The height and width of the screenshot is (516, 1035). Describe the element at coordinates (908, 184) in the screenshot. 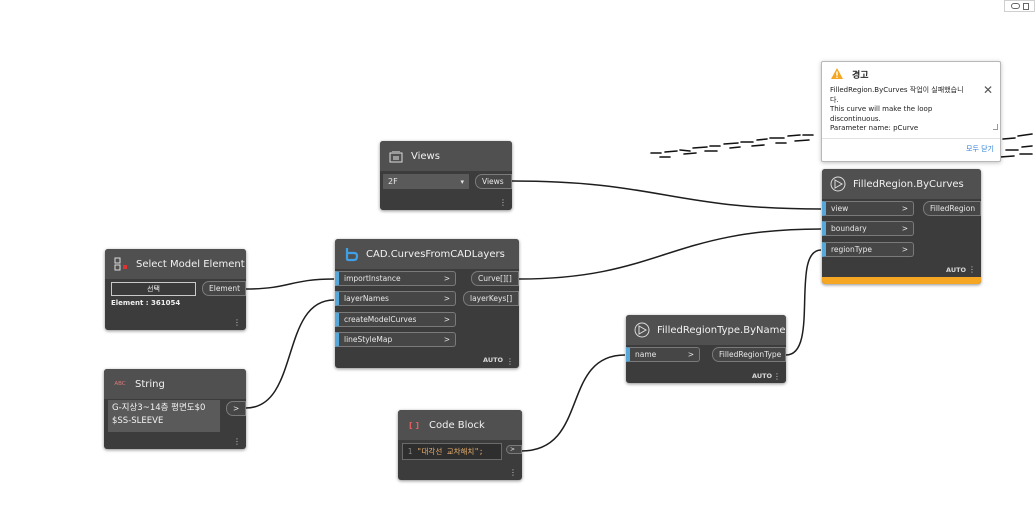

I see `node-title: FilledRegion.ByCurves` at that location.